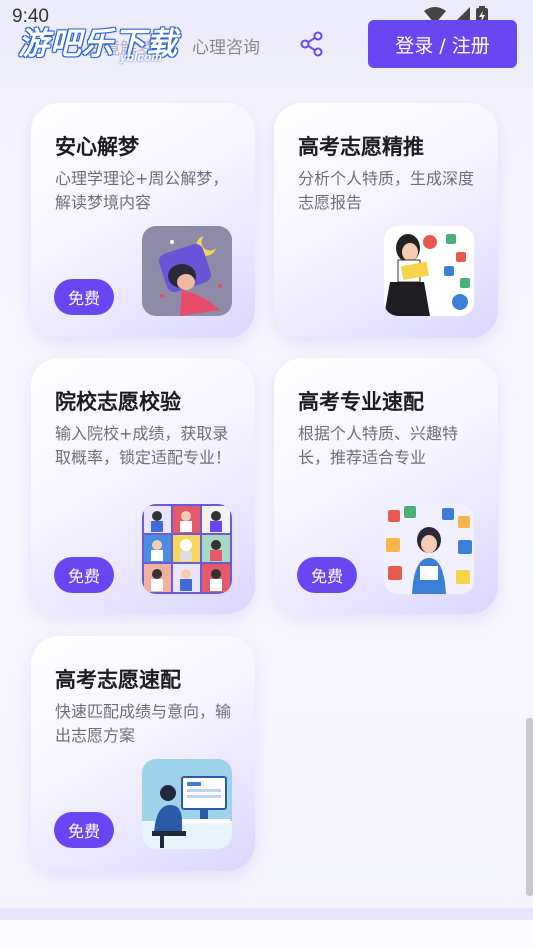 This screenshot has height=948, width=533. What do you see at coordinates (187, 271) in the screenshot?
I see `sleeping-girl-illustration` at bounding box center [187, 271].